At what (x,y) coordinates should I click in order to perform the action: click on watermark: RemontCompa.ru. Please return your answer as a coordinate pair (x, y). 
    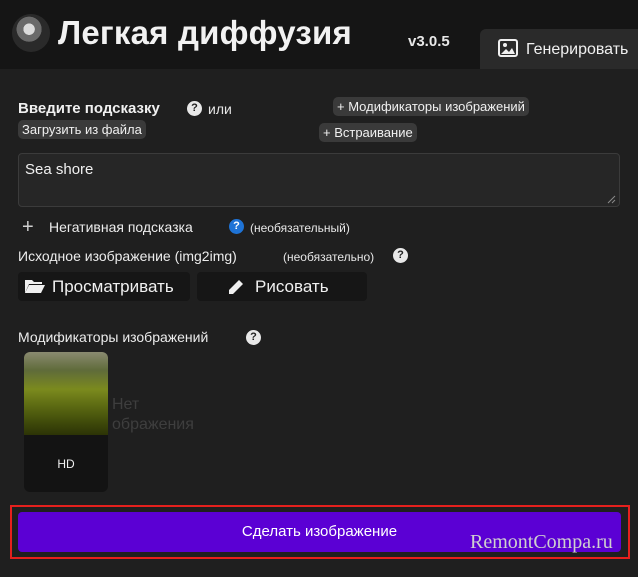
    Looking at the image, I should click on (541, 542).